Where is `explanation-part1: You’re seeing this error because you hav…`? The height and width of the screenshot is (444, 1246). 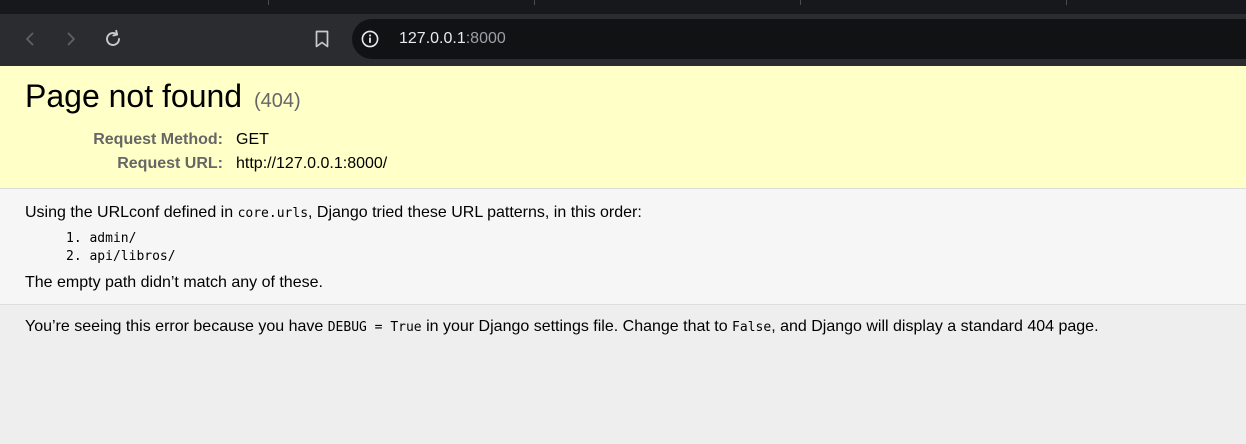
explanation-part1: You’re seeing this error because you hav… is located at coordinates (176, 326).